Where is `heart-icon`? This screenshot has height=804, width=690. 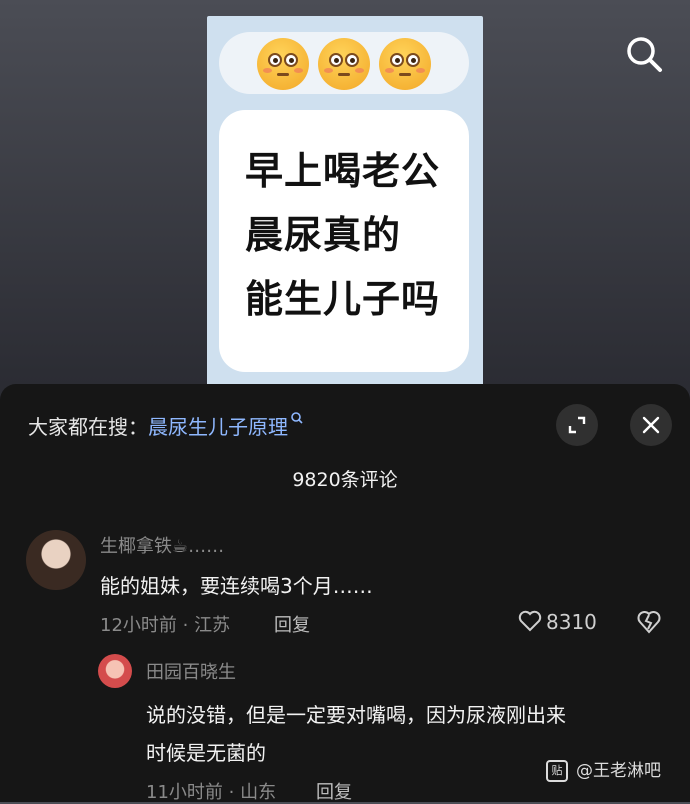 heart-icon is located at coordinates (530, 621).